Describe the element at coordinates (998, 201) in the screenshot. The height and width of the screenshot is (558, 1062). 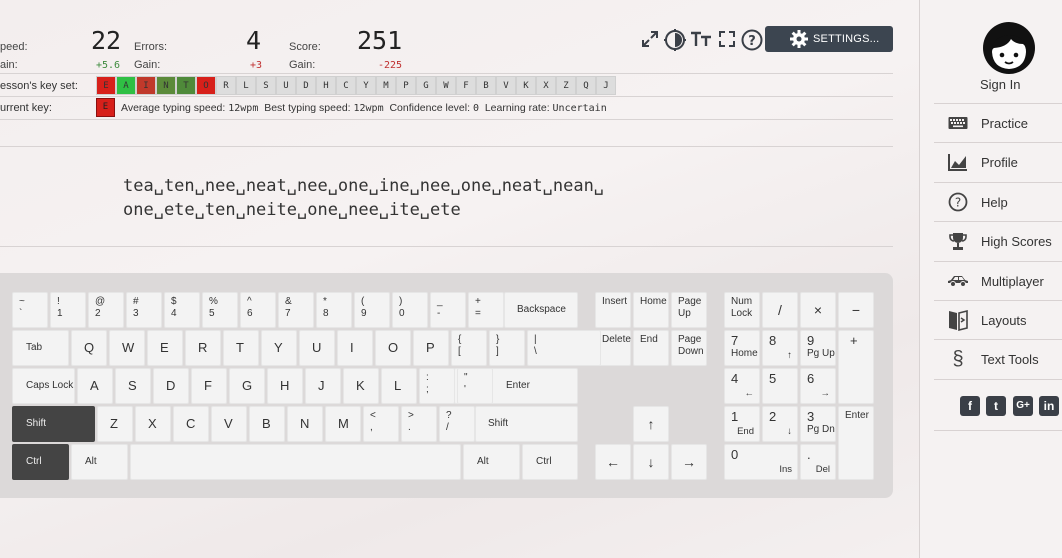
I see `sidebar-item-help: ? Help` at that location.